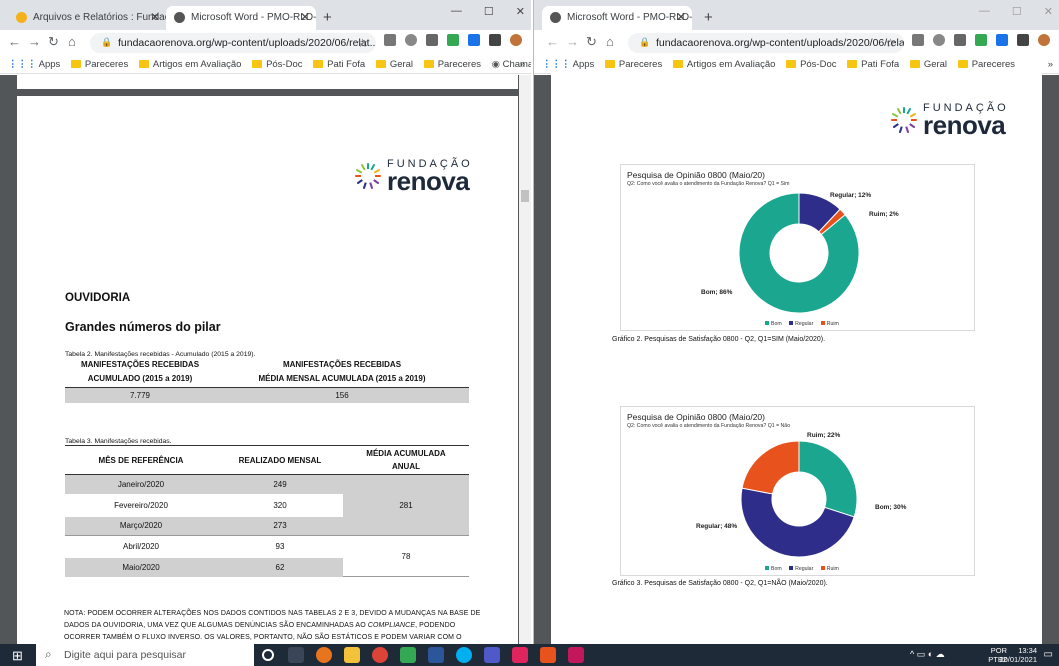 The height and width of the screenshot is (666, 1059). What do you see at coordinates (324, 655) in the screenshot?
I see `firefox-icon` at bounding box center [324, 655].